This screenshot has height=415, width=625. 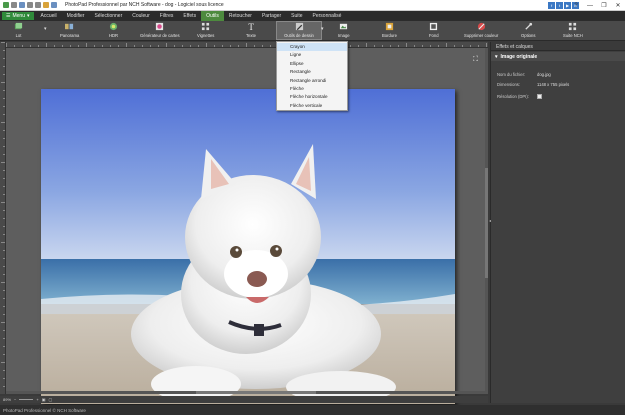 I want to click on menu-item-fleche: Flèche, so click(x=312, y=89).